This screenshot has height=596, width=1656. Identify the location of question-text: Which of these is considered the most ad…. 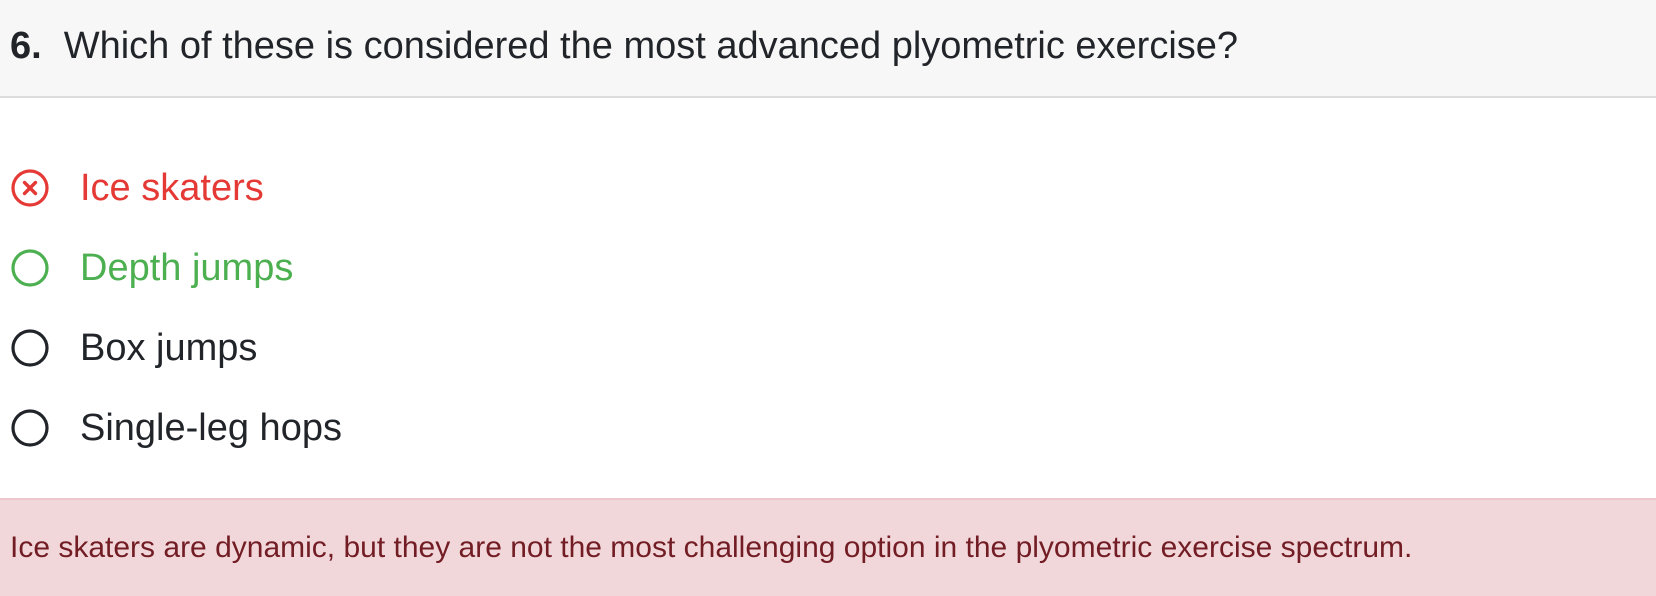
(651, 45).